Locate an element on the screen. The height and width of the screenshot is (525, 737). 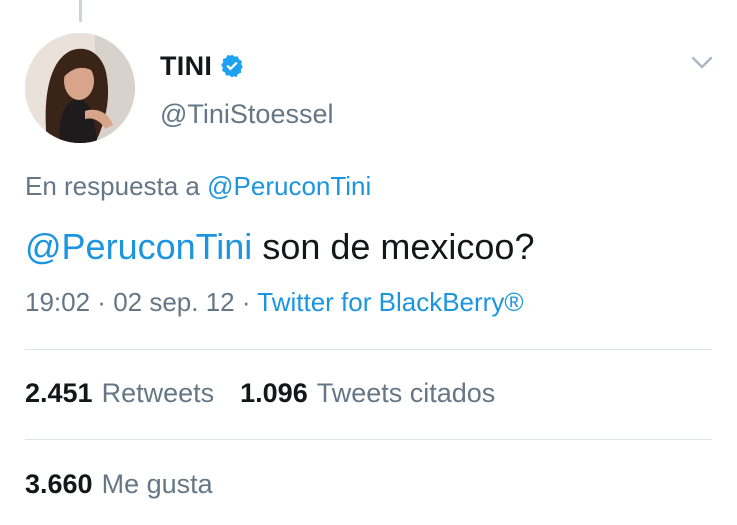
retweets-stat: 2.451 Retweets is located at coordinates (119, 393).